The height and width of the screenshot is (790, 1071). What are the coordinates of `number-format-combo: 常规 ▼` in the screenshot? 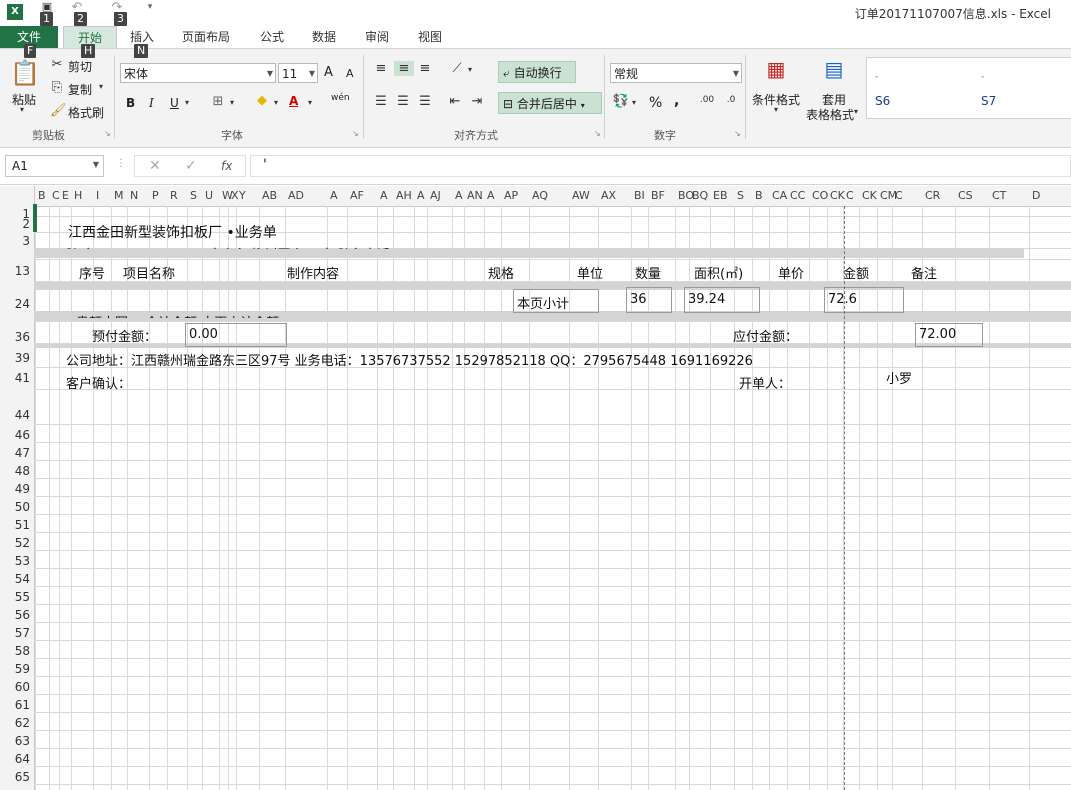 It's located at (676, 73).